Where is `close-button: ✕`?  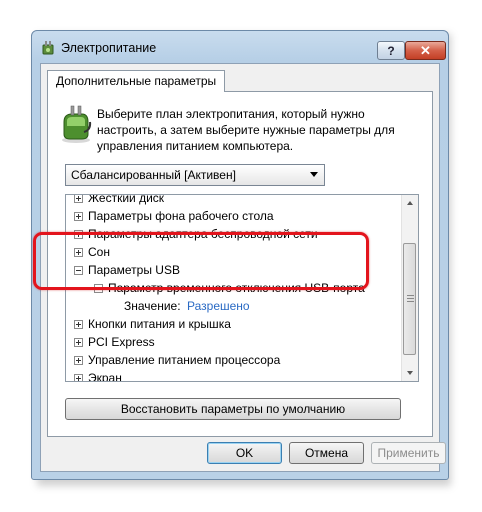
close-button: ✕ is located at coordinates (425, 50).